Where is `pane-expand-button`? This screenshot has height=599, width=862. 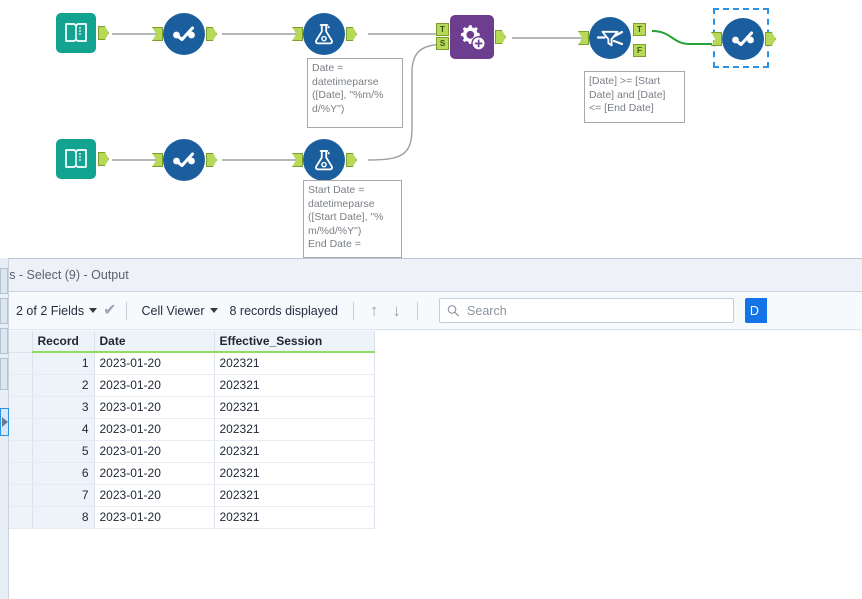
pane-expand-button is located at coordinates (4, 422).